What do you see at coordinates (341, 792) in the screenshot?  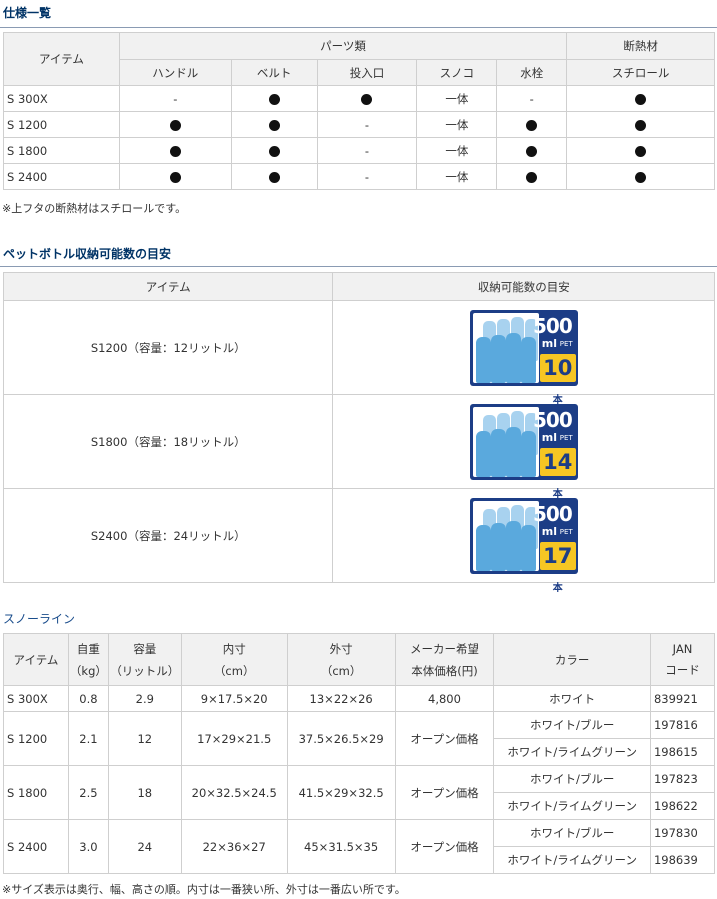 I see `sl-cell-outer: 41.5×29×32.5` at bounding box center [341, 792].